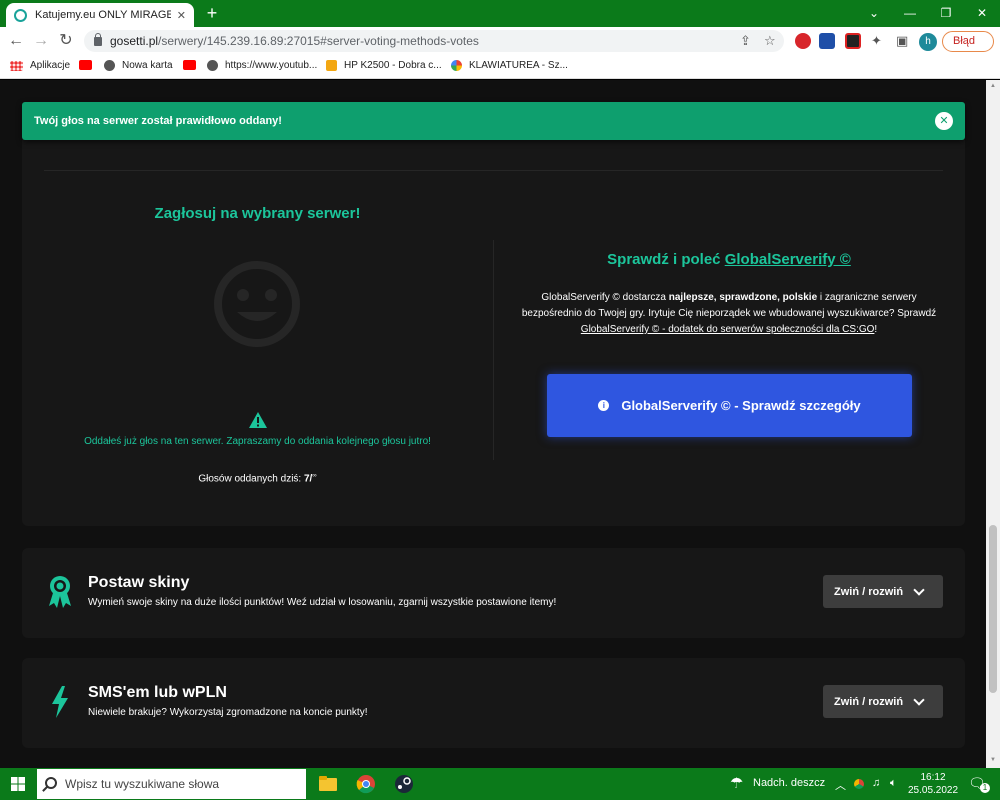 The height and width of the screenshot is (800, 1000). Describe the element at coordinates (314, 476) in the screenshot. I see `votes-today-max: ∞` at that location.